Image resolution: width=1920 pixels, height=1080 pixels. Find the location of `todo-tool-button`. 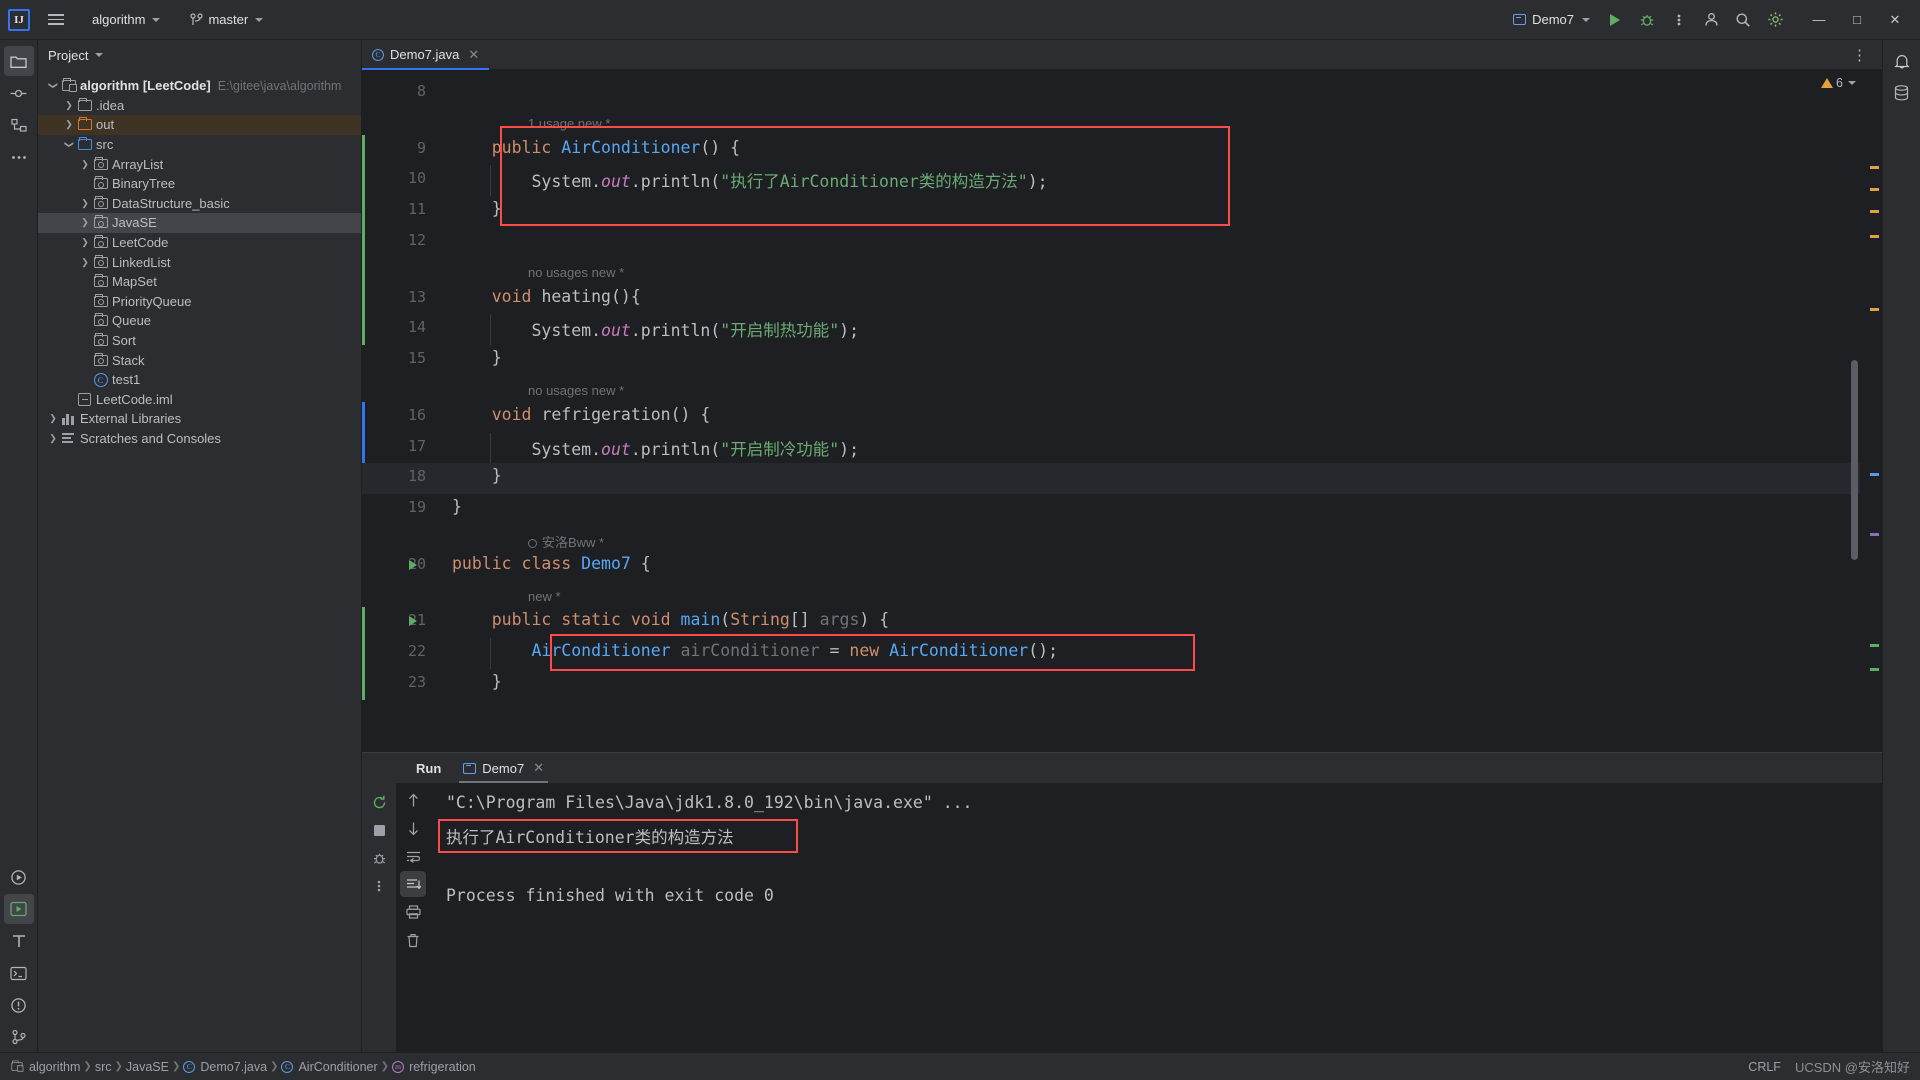

todo-tool-button is located at coordinates (19, 941).